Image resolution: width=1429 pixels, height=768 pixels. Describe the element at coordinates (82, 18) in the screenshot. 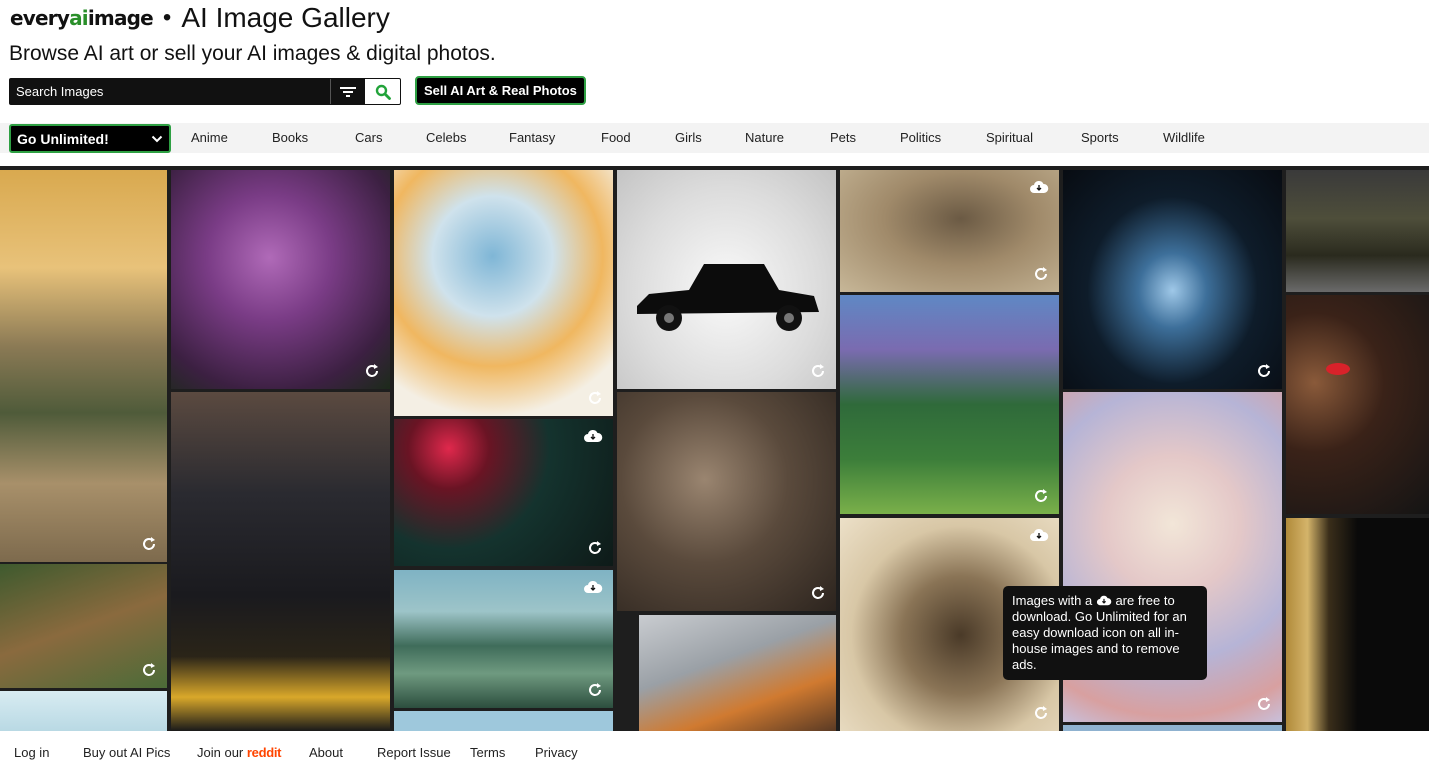

I see `site-logo: everyaiimage` at that location.